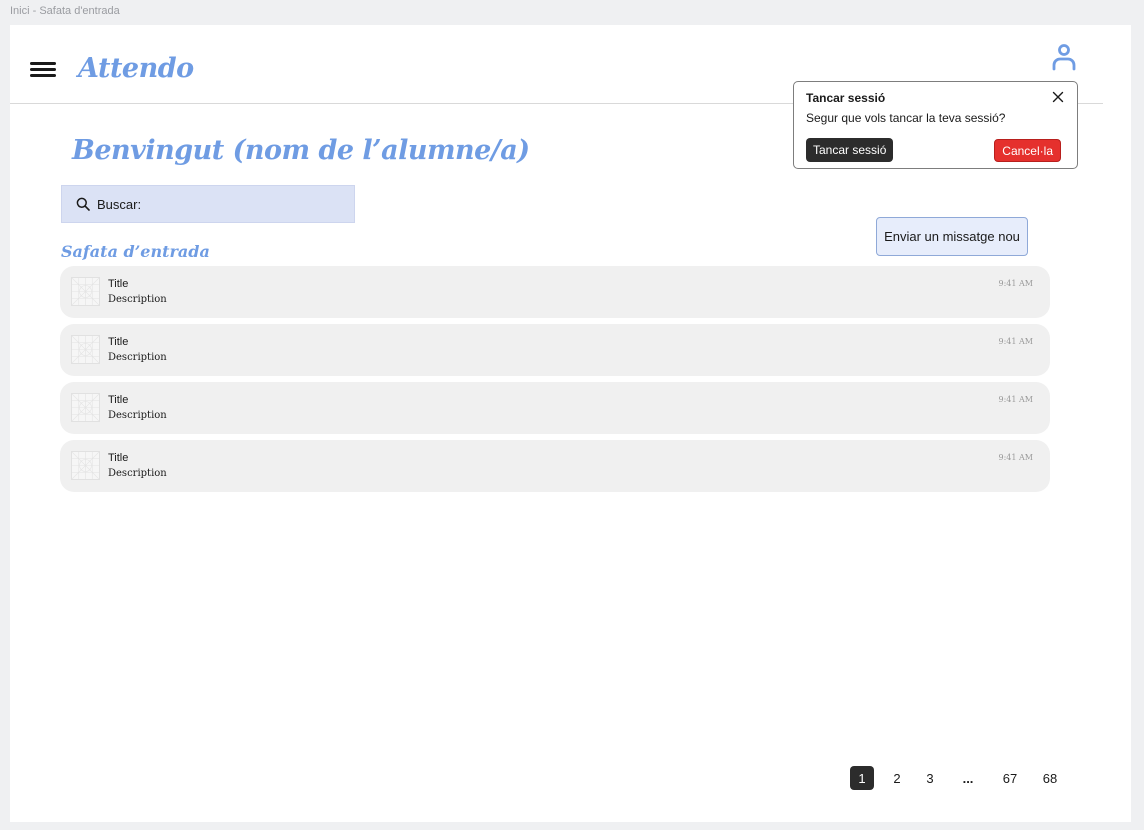 Image resolution: width=1144 pixels, height=830 pixels. I want to click on close-icon, so click(1058, 97).